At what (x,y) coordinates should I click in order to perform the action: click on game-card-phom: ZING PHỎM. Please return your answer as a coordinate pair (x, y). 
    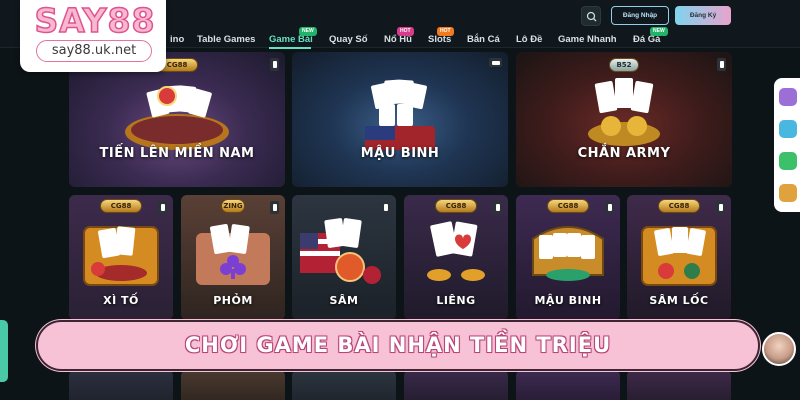
    Looking at the image, I should click on (233, 257).